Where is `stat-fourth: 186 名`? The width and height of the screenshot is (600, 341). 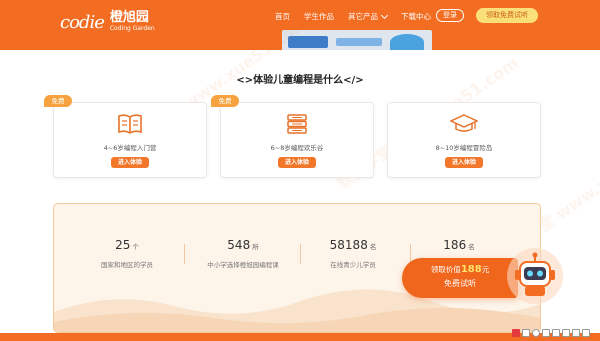 stat-fourth: 186 名 is located at coordinates (459, 246).